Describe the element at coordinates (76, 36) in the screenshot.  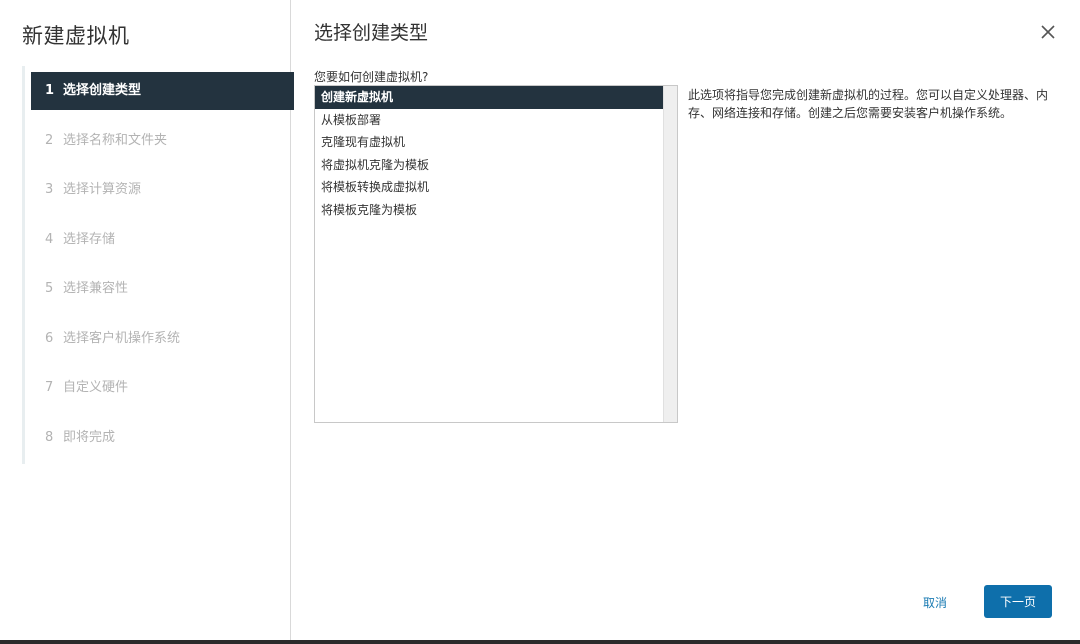
I see `wizard-title: 新建虚拟机` at that location.